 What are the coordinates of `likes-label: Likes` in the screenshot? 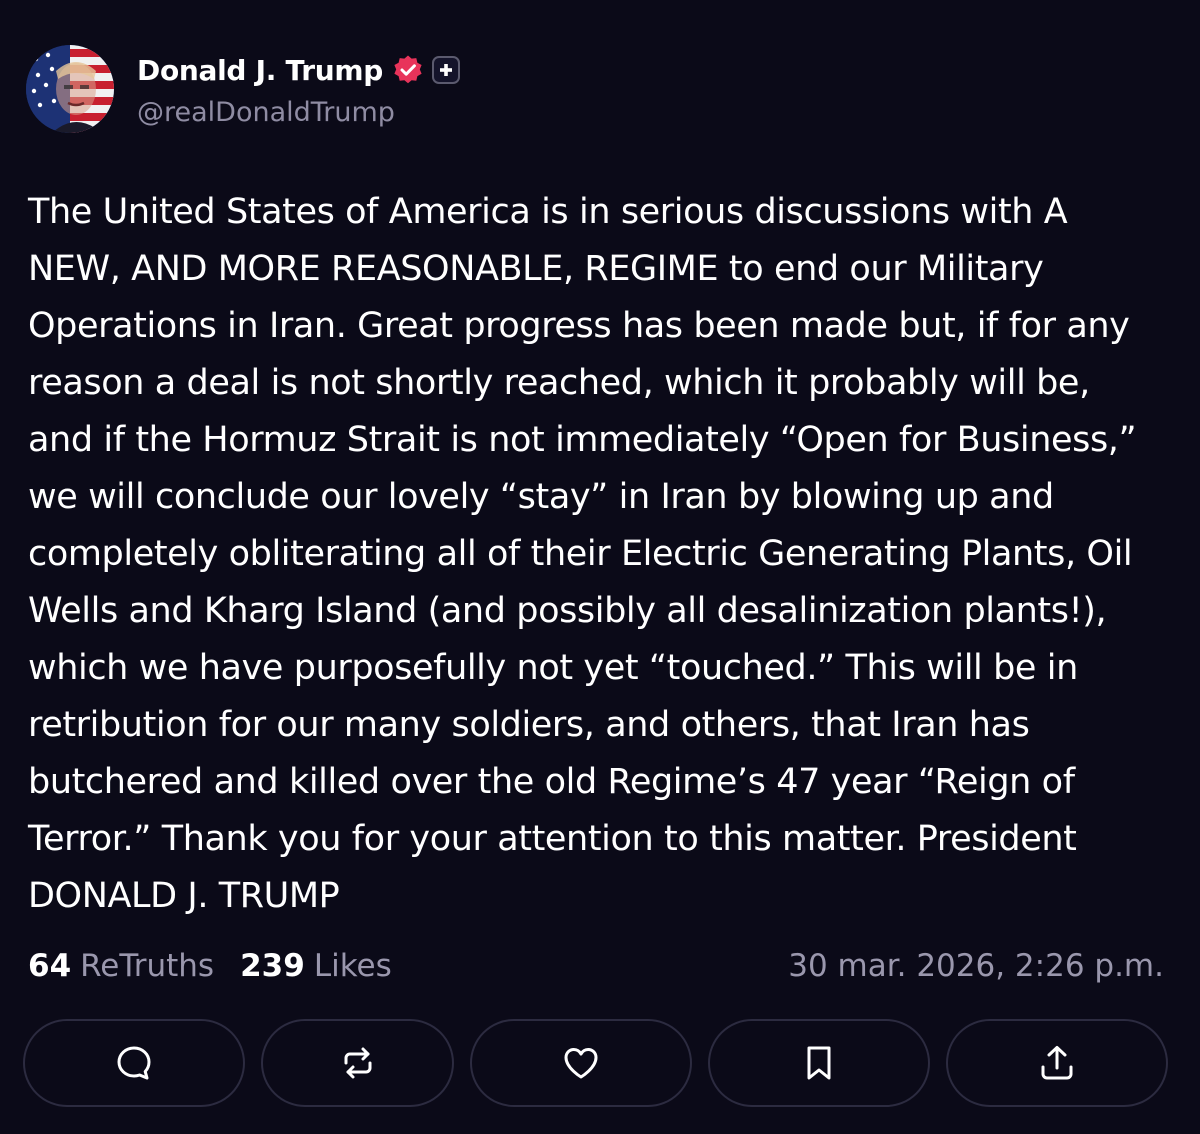 It's located at (352, 966).